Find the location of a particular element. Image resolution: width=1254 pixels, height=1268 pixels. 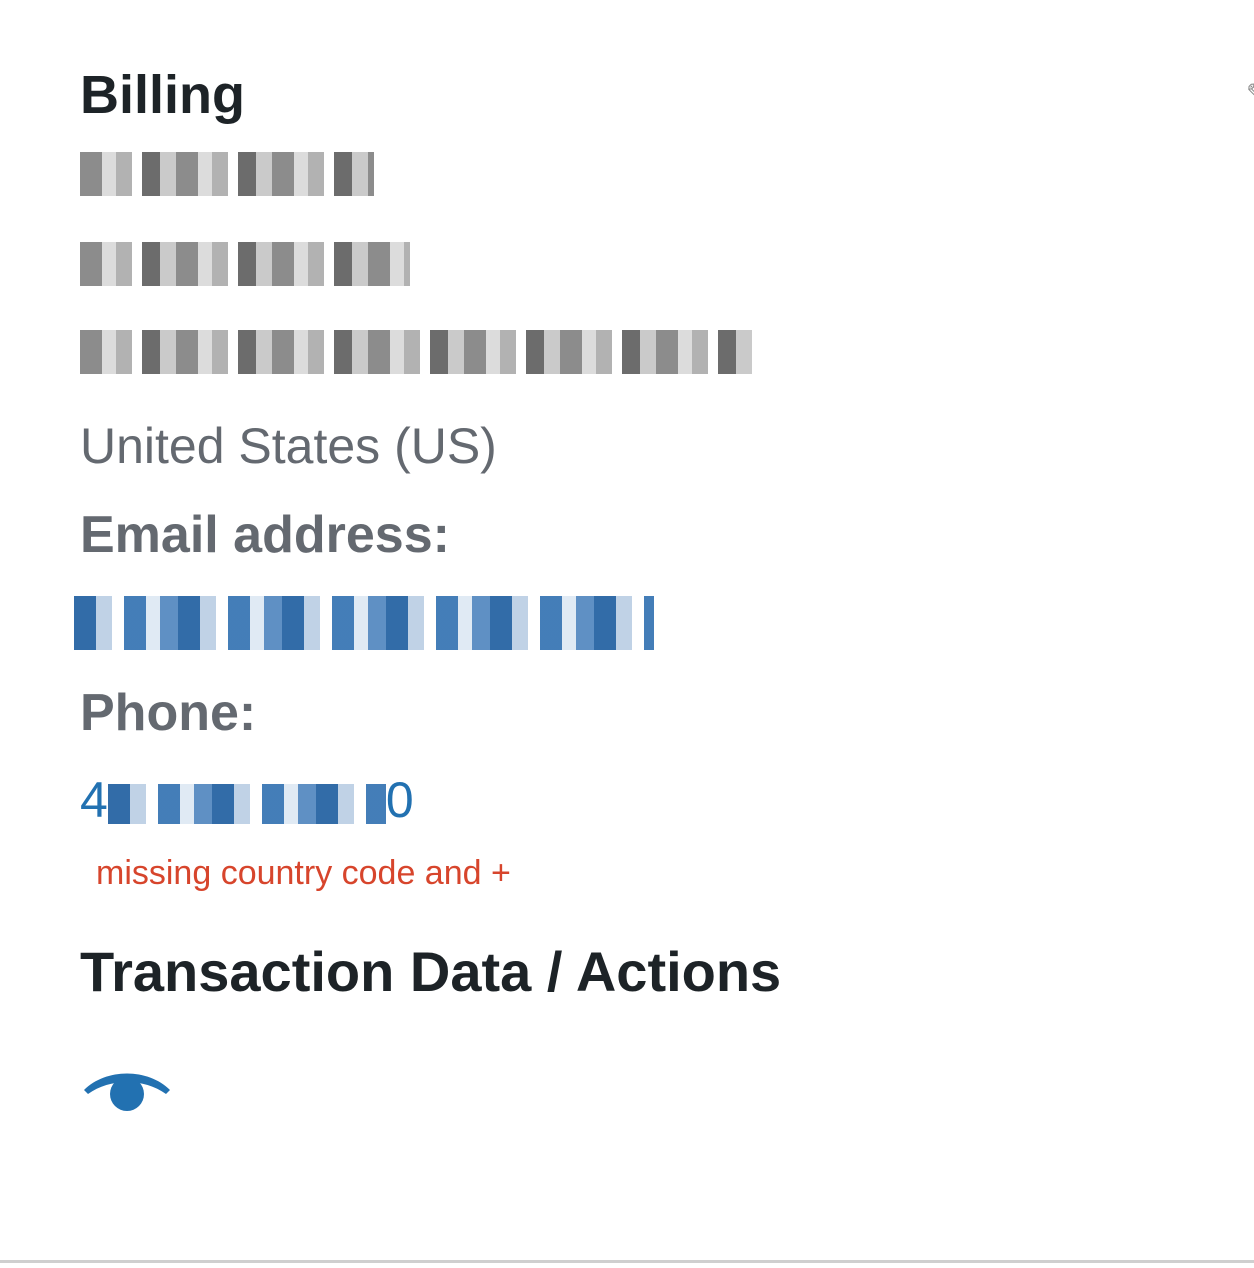

phone-label: Phone: is located at coordinates (168, 713).